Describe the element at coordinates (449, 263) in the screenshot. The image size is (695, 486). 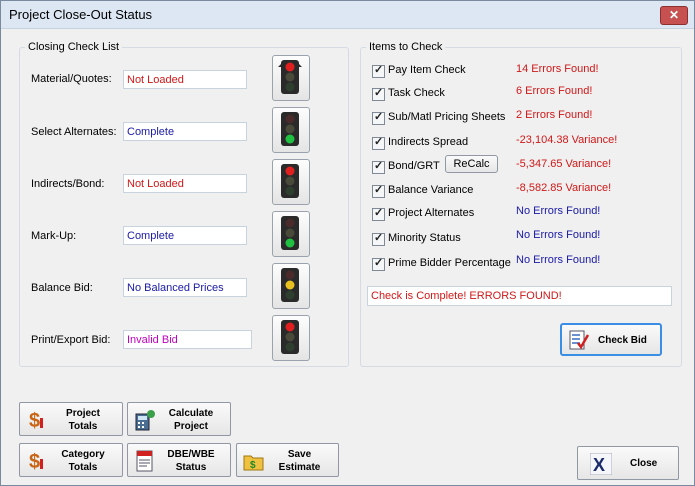
I see `check-label: Prime Bidder Percentage` at that location.